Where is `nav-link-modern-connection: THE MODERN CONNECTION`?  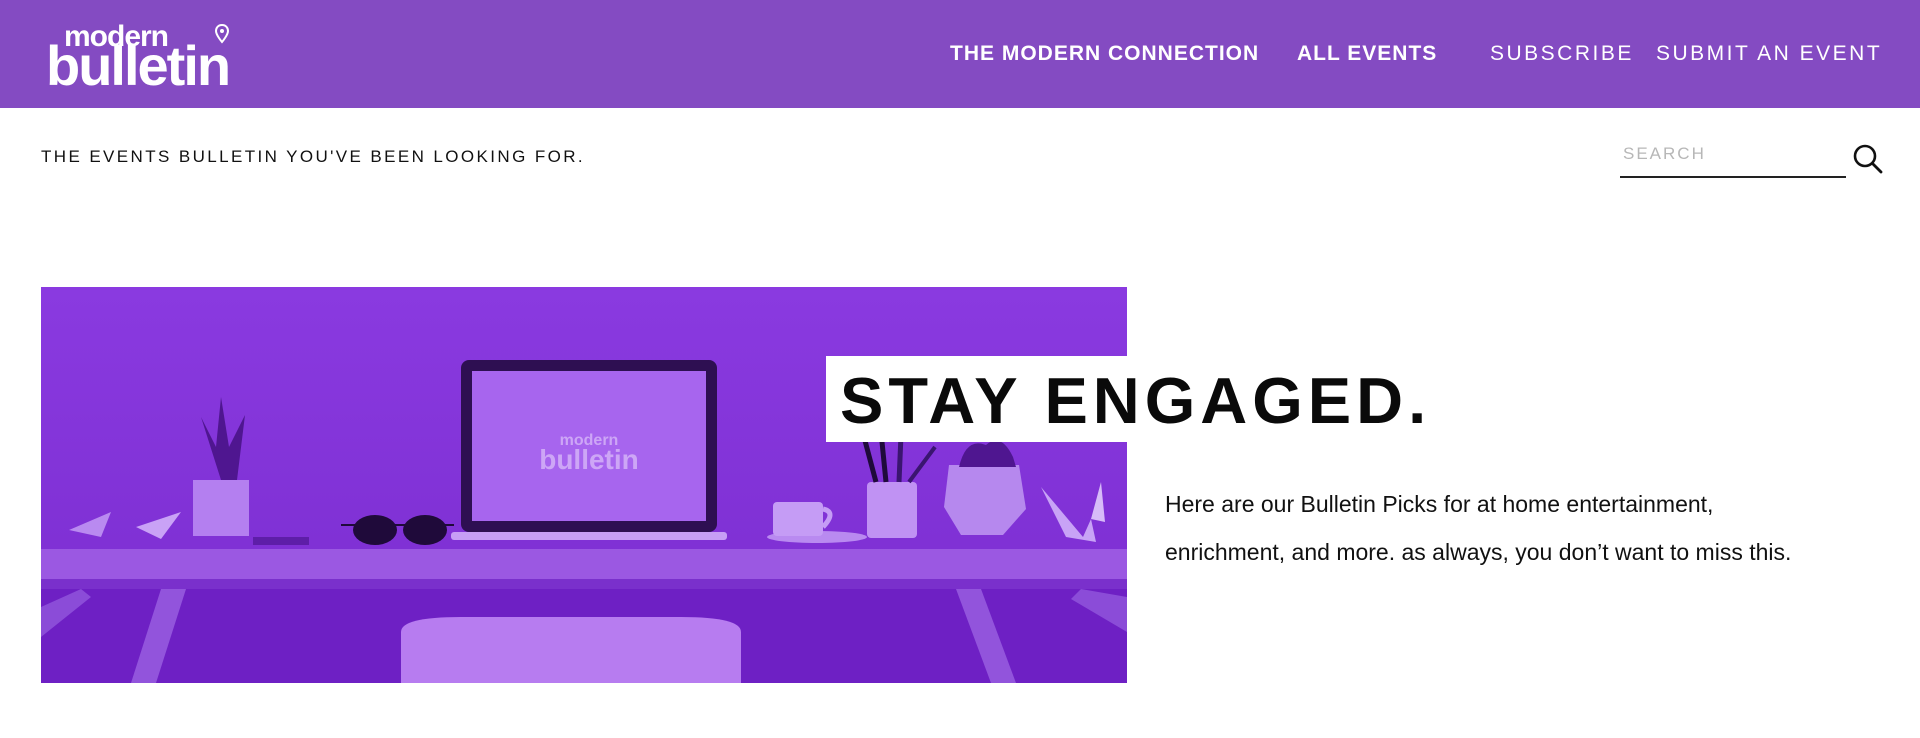
nav-link-modern-connection: THE MODERN CONNECTION is located at coordinates (1104, 54).